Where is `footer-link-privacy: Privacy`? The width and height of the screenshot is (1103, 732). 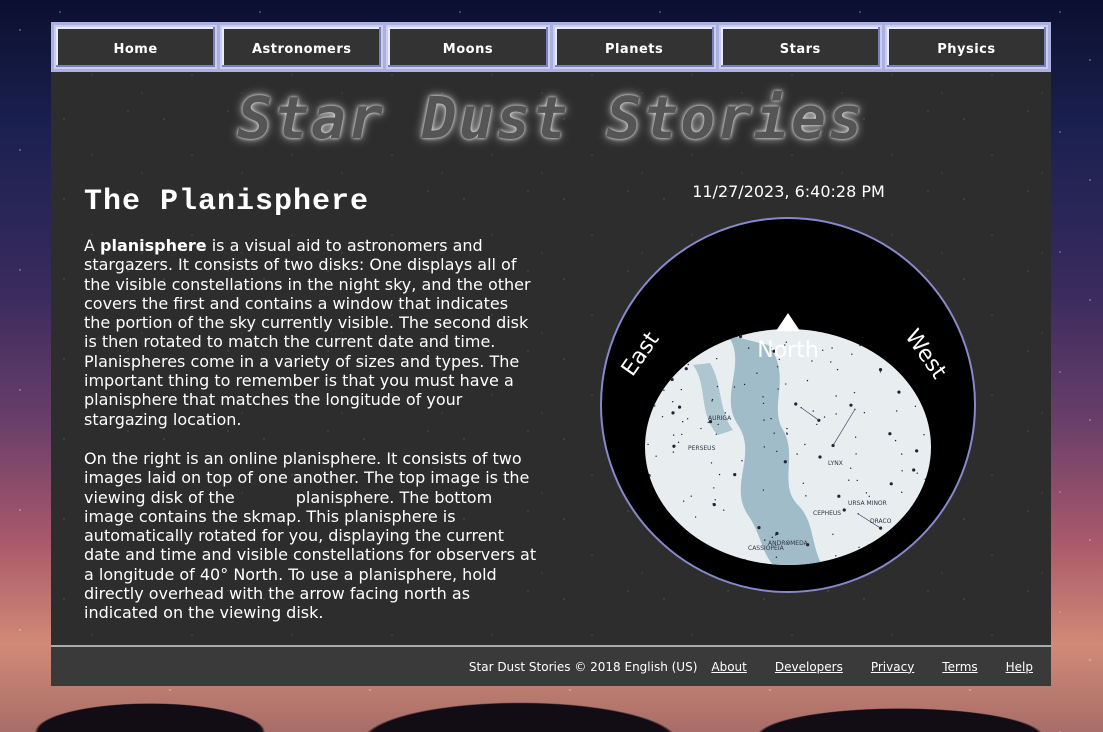 footer-link-privacy: Privacy is located at coordinates (892, 667).